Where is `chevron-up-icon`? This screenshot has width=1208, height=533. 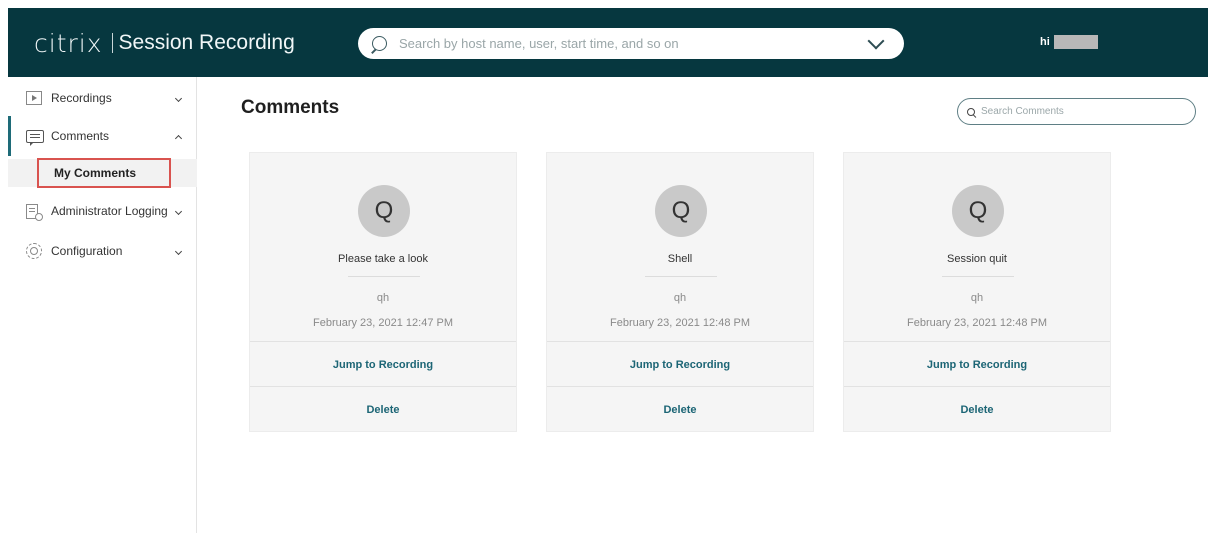 chevron-up-icon is located at coordinates (178, 138).